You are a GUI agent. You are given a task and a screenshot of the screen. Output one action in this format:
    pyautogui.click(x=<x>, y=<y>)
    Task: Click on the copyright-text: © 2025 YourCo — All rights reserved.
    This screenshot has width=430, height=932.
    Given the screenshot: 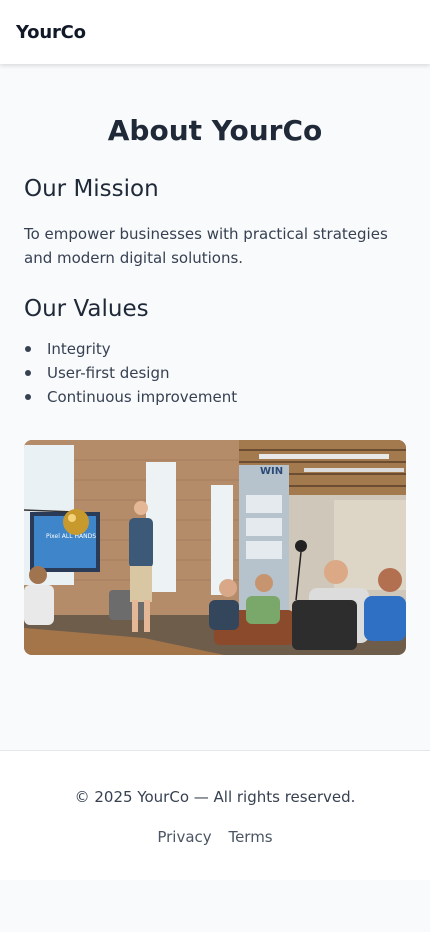 What is the action you would take?
    pyautogui.click(x=215, y=797)
    